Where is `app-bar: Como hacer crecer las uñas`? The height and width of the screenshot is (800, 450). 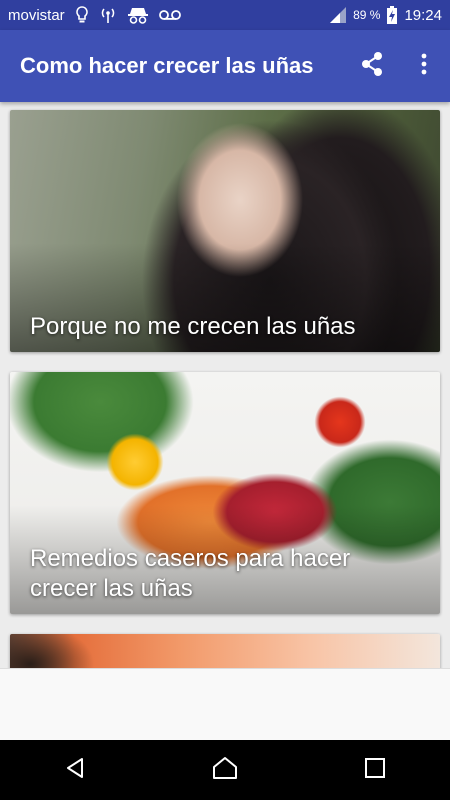
app-bar: Como hacer crecer las uñas is located at coordinates (225, 66).